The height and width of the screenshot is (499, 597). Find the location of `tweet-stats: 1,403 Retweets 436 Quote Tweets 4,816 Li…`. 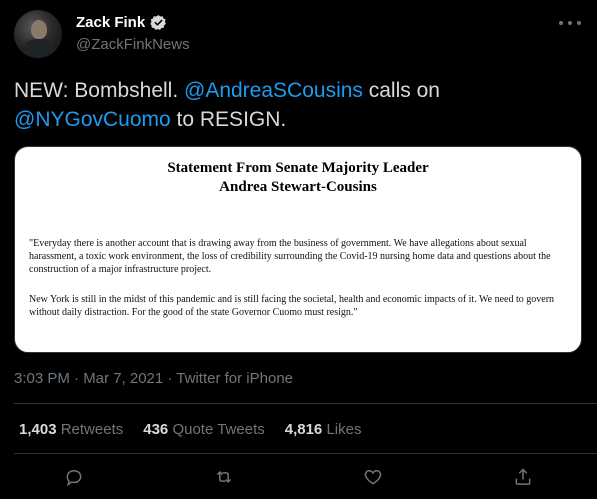

tweet-stats: 1,403 Retweets 436 Quote Tweets 4,816 Li… is located at coordinates (190, 429).